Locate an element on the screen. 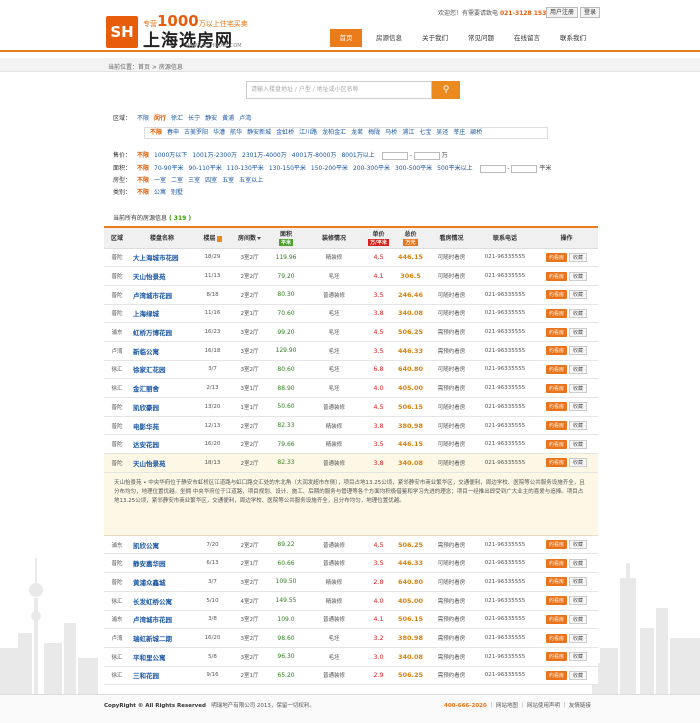 This screenshot has width=700, height=723. price-min-input is located at coordinates (394, 155).